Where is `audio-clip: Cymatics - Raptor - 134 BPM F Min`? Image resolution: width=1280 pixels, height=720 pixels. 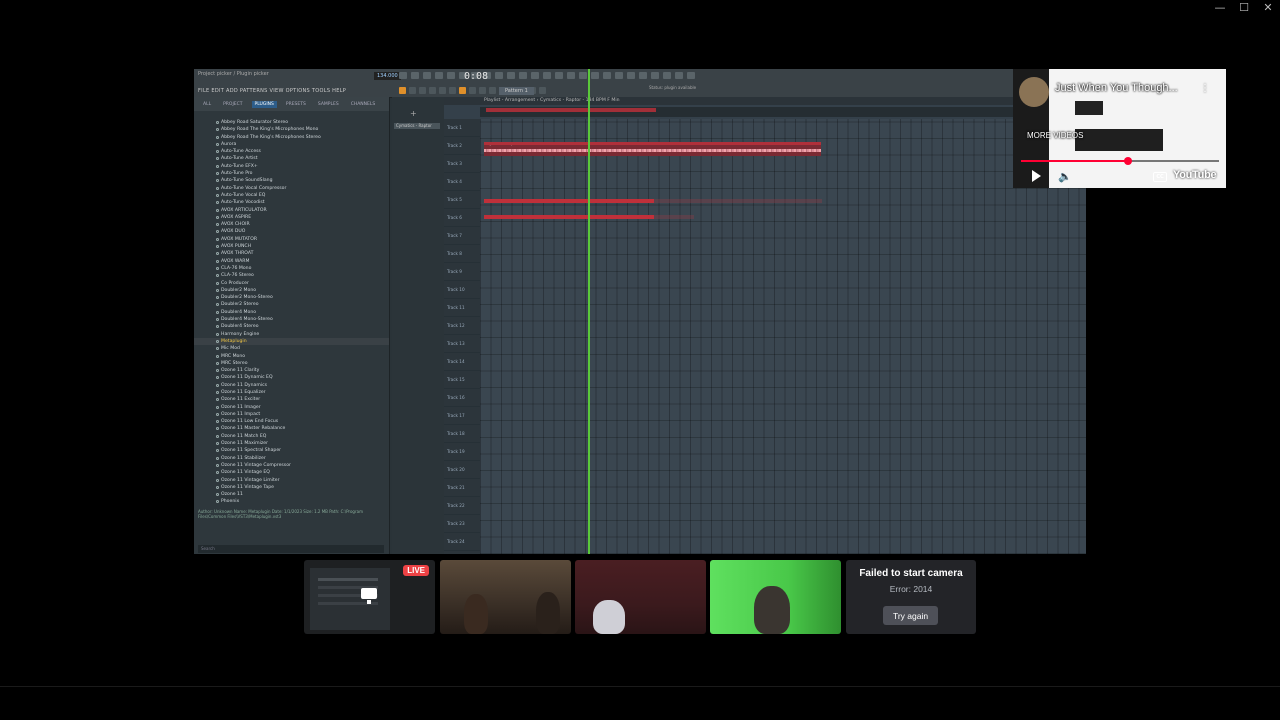
audio-clip: Cymatics - Raptor - 134 BPM F Min is located at coordinates (652, 149).